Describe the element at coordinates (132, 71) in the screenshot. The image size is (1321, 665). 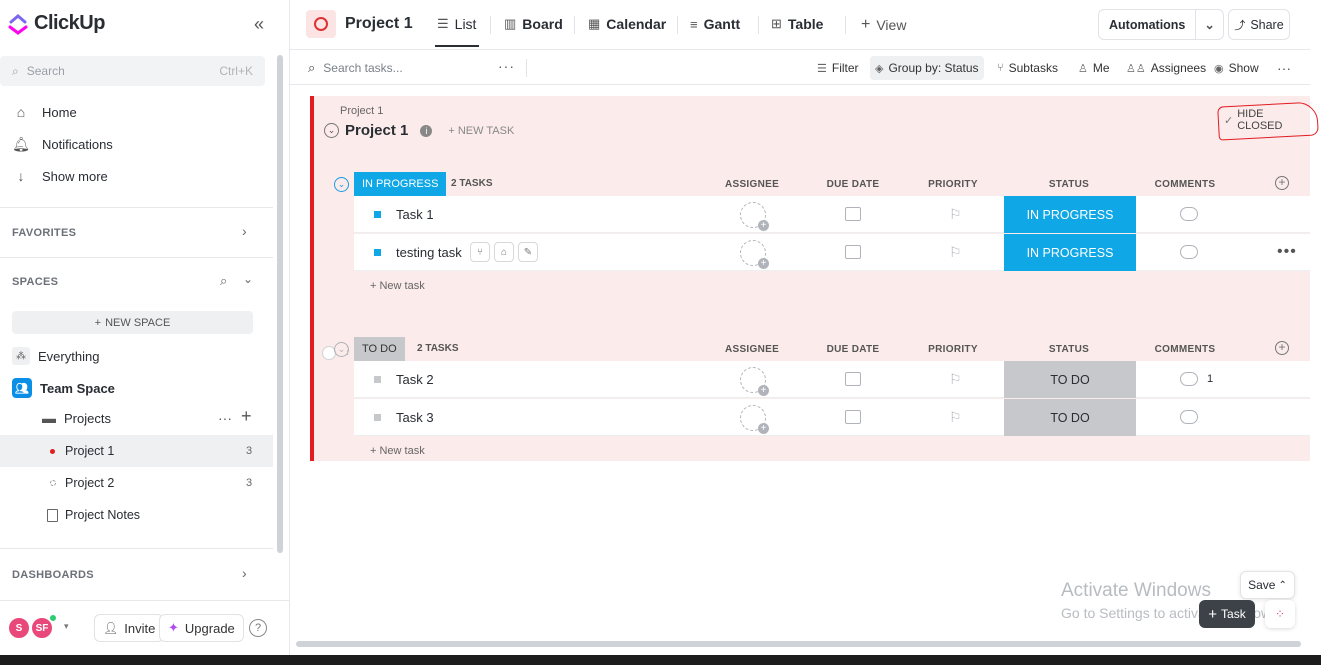
I see `sidebar-search-input: ⌕ Search Ctrl+K` at that location.